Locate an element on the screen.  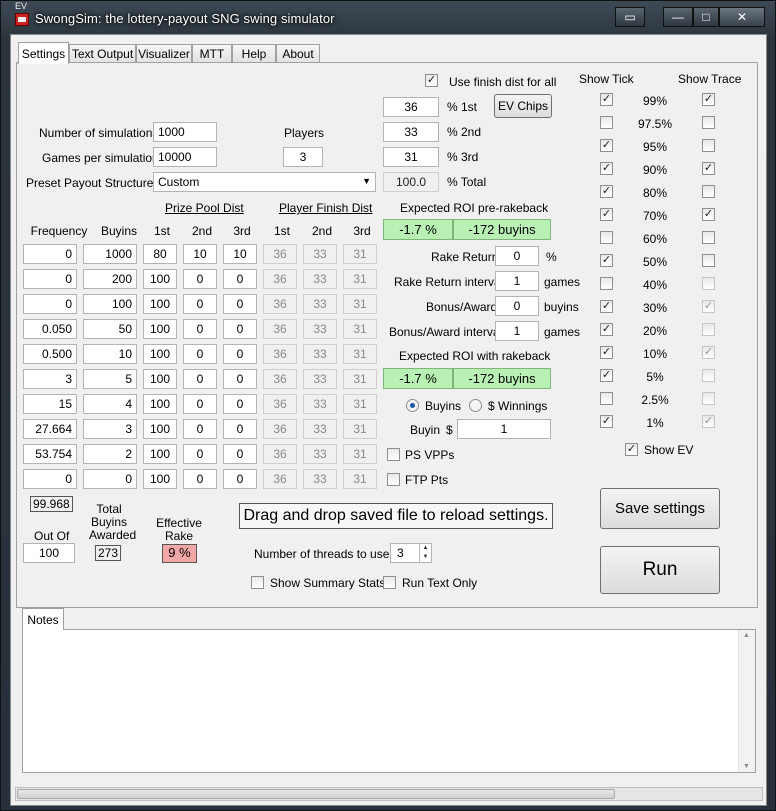
tab-mtt: MTT is located at coordinates (212, 53).